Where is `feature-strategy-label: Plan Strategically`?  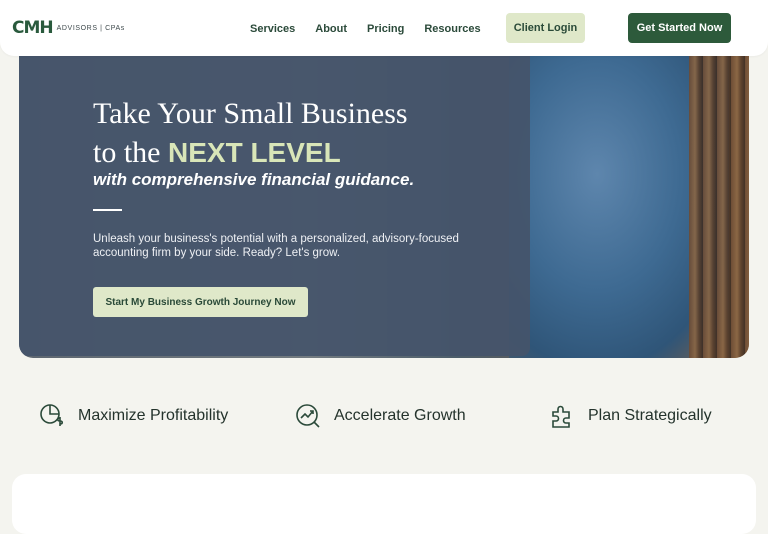 feature-strategy-label: Plan Strategically is located at coordinates (650, 415).